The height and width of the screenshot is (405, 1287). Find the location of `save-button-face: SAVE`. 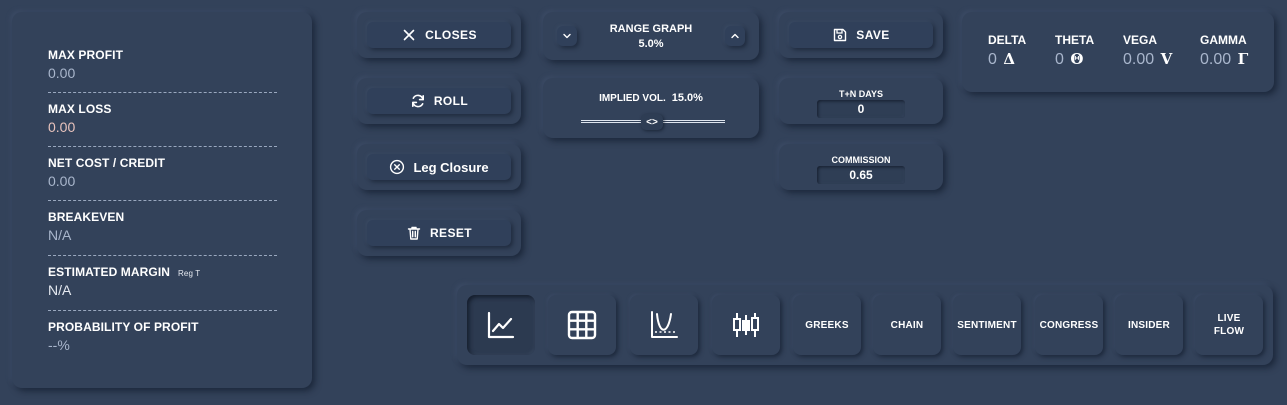

save-button-face: SAVE is located at coordinates (861, 35).